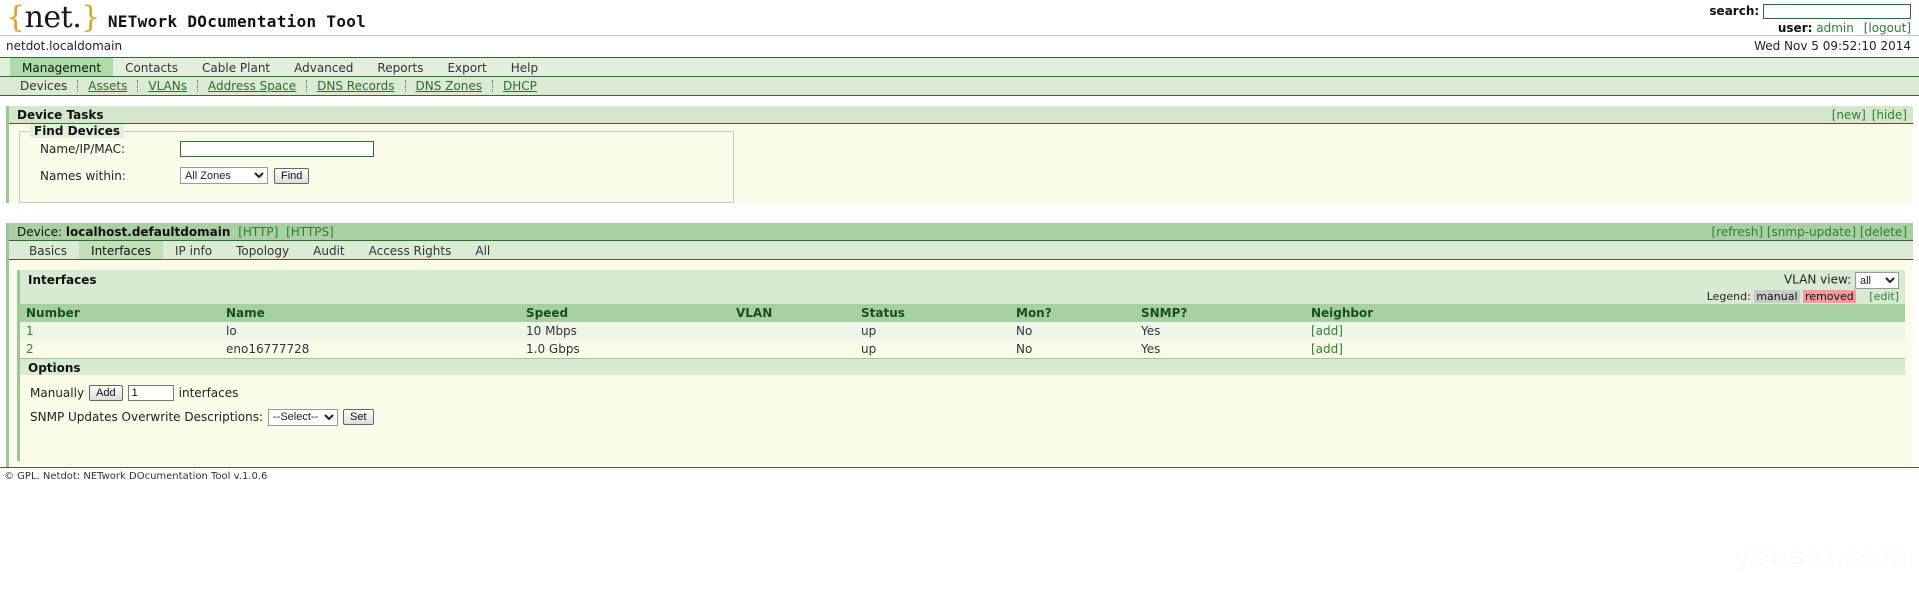 The image size is (1919, 598). What do you see at coordinates (376, 145) in the screenshot?
I see `name-ip-mac-row: Name/IP/MAC:` at bounding box center [376, 145].